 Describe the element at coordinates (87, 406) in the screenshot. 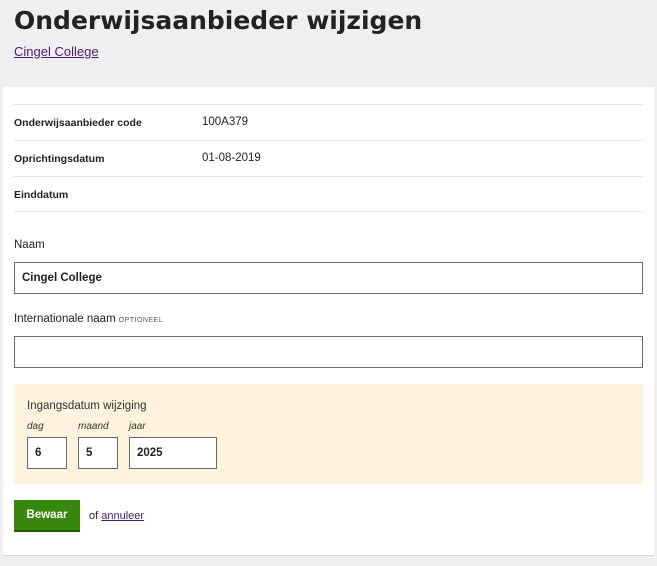

I see `ingangsdatum-legend: Ingangsdatum wijziging` at that location.